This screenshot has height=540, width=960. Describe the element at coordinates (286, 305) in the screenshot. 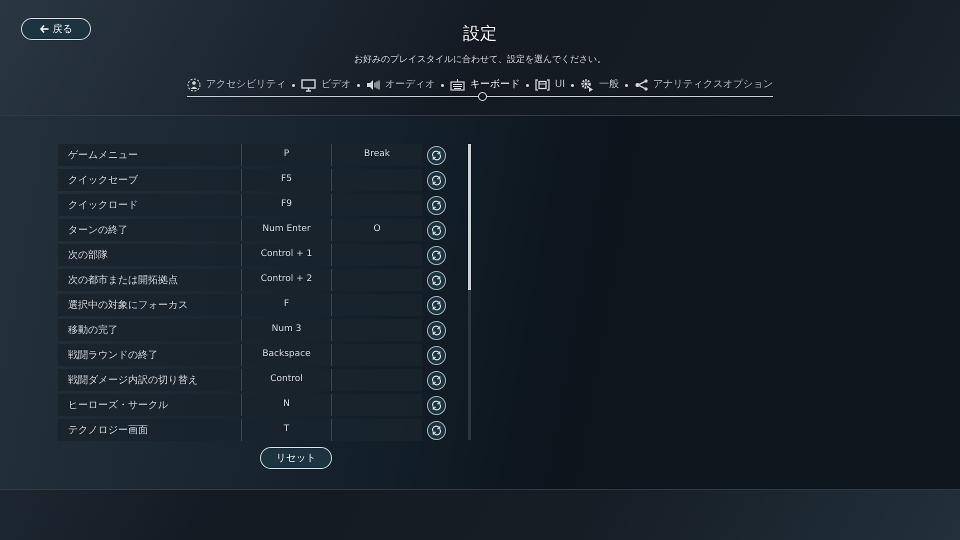

I see `key-binding-cell: F` at that location.